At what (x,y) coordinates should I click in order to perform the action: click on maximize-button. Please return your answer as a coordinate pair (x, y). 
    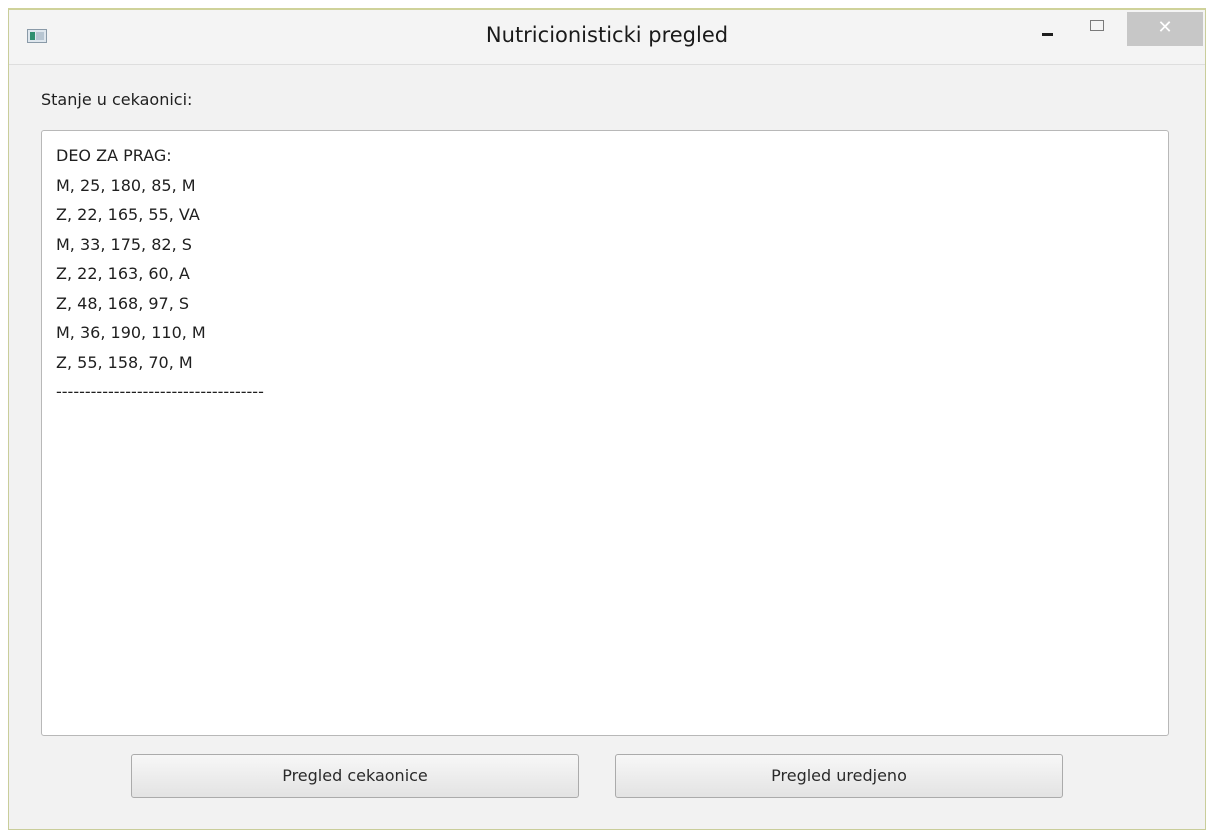
    Looking at the image, I should click on (1096, 29).